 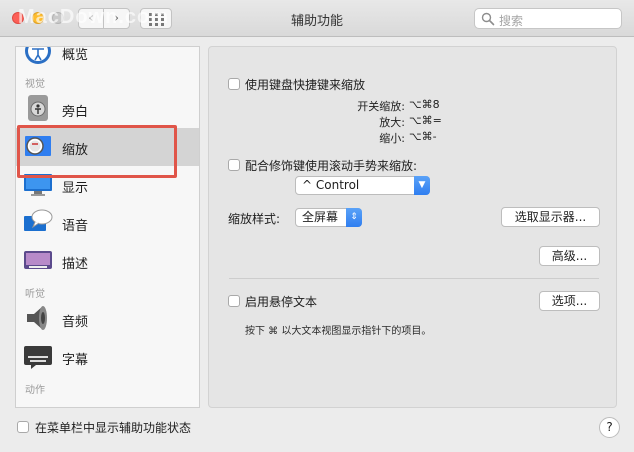 I want to click on search-input: 搜索, so click(x=548, y=18).